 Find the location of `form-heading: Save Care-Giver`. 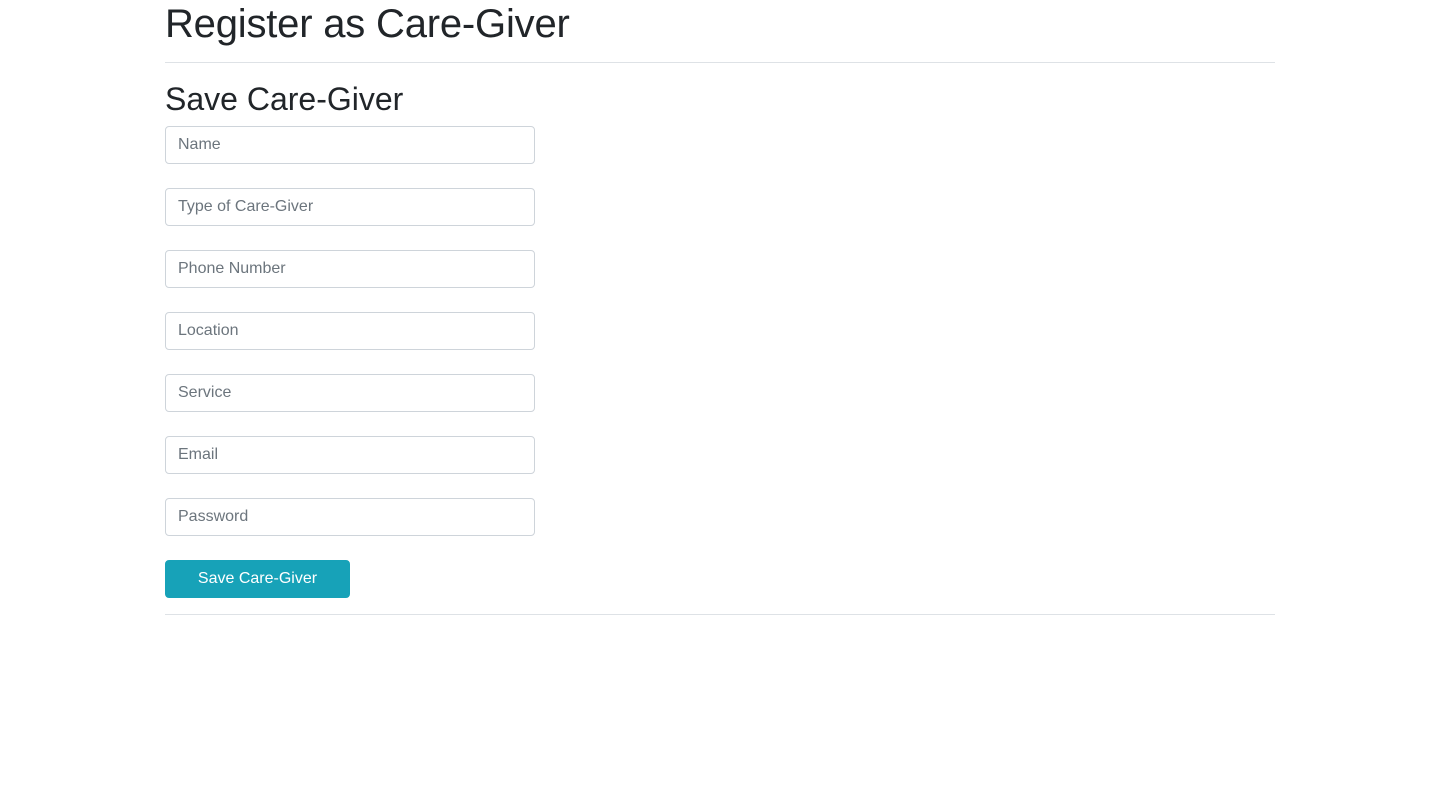

form-heading: Save Care-Giver is located at coordinates (284, 99).